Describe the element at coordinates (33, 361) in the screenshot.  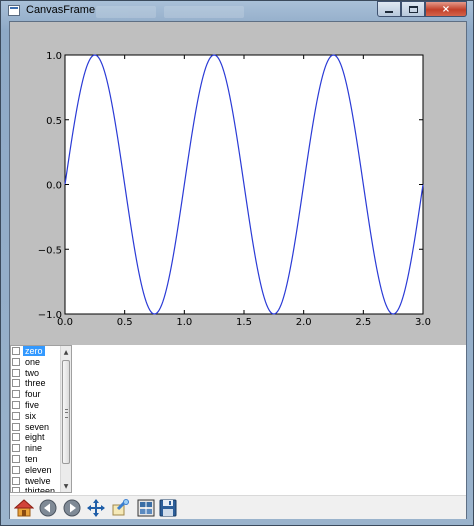
I see `list-item-label: one` at that location.